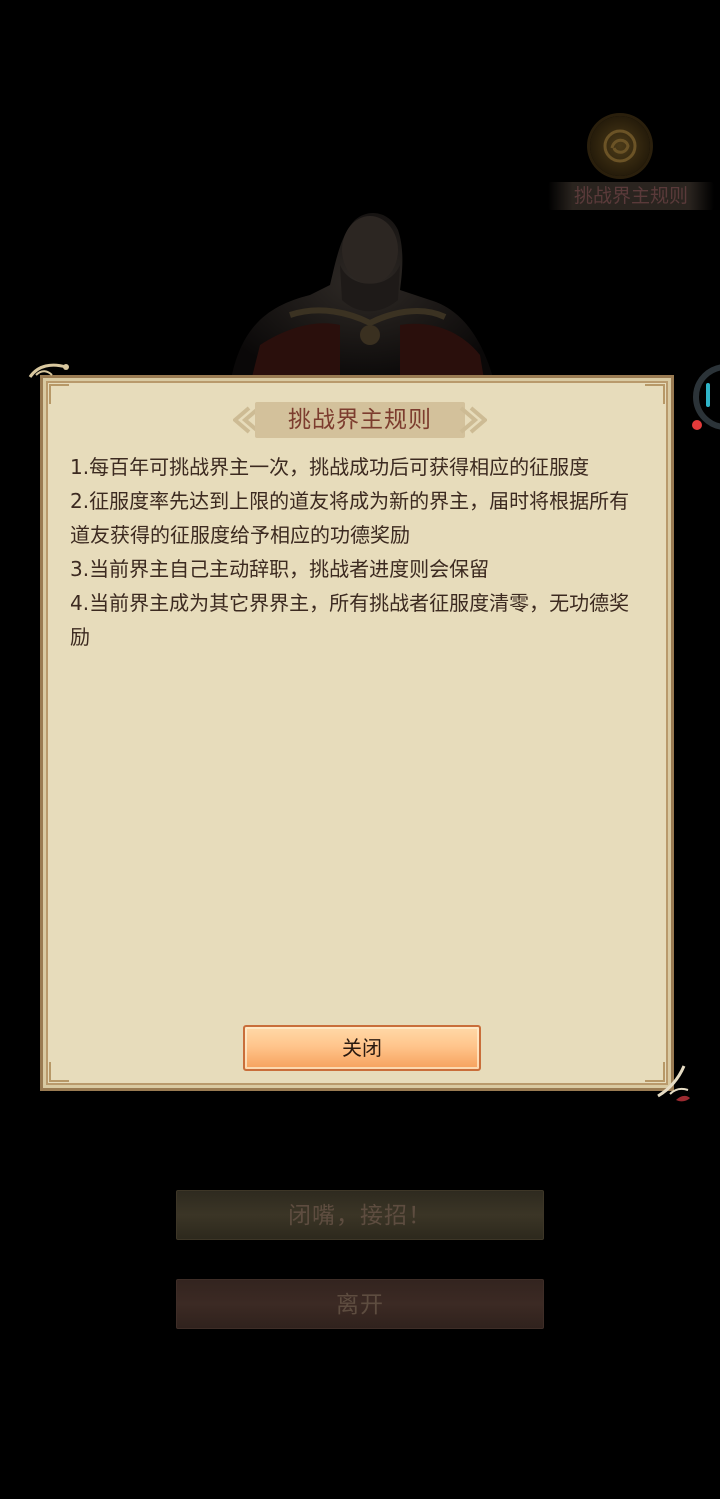  I want to click on dialog-title-banner: 挑战界主规则, so click(360, 420).